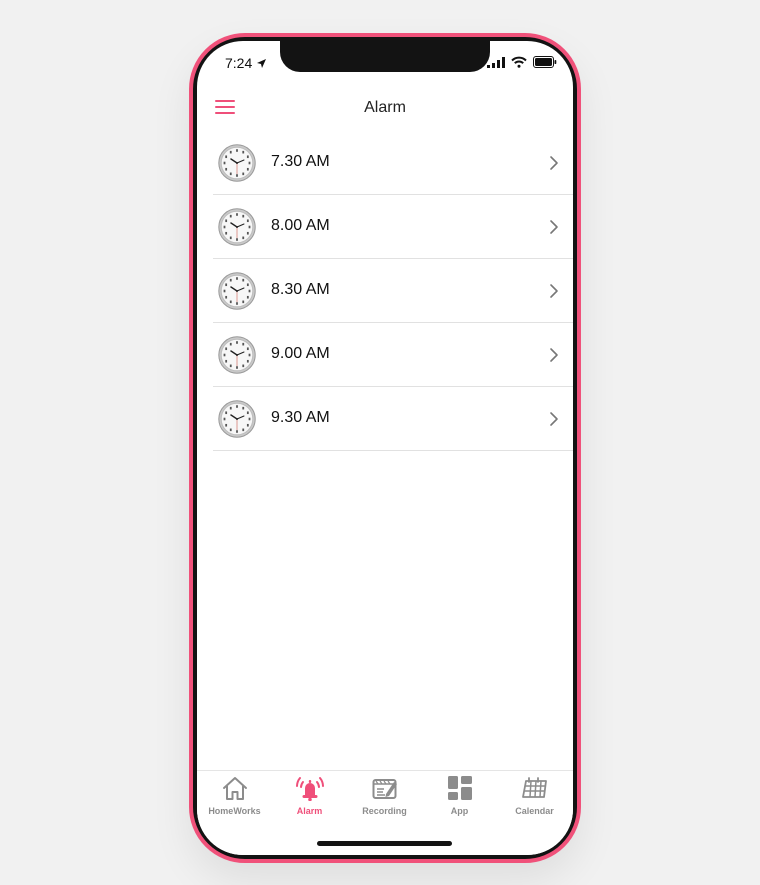 The image size is (760, 885). I want to click on tab-alarm: Alarm, so click(309, 800).